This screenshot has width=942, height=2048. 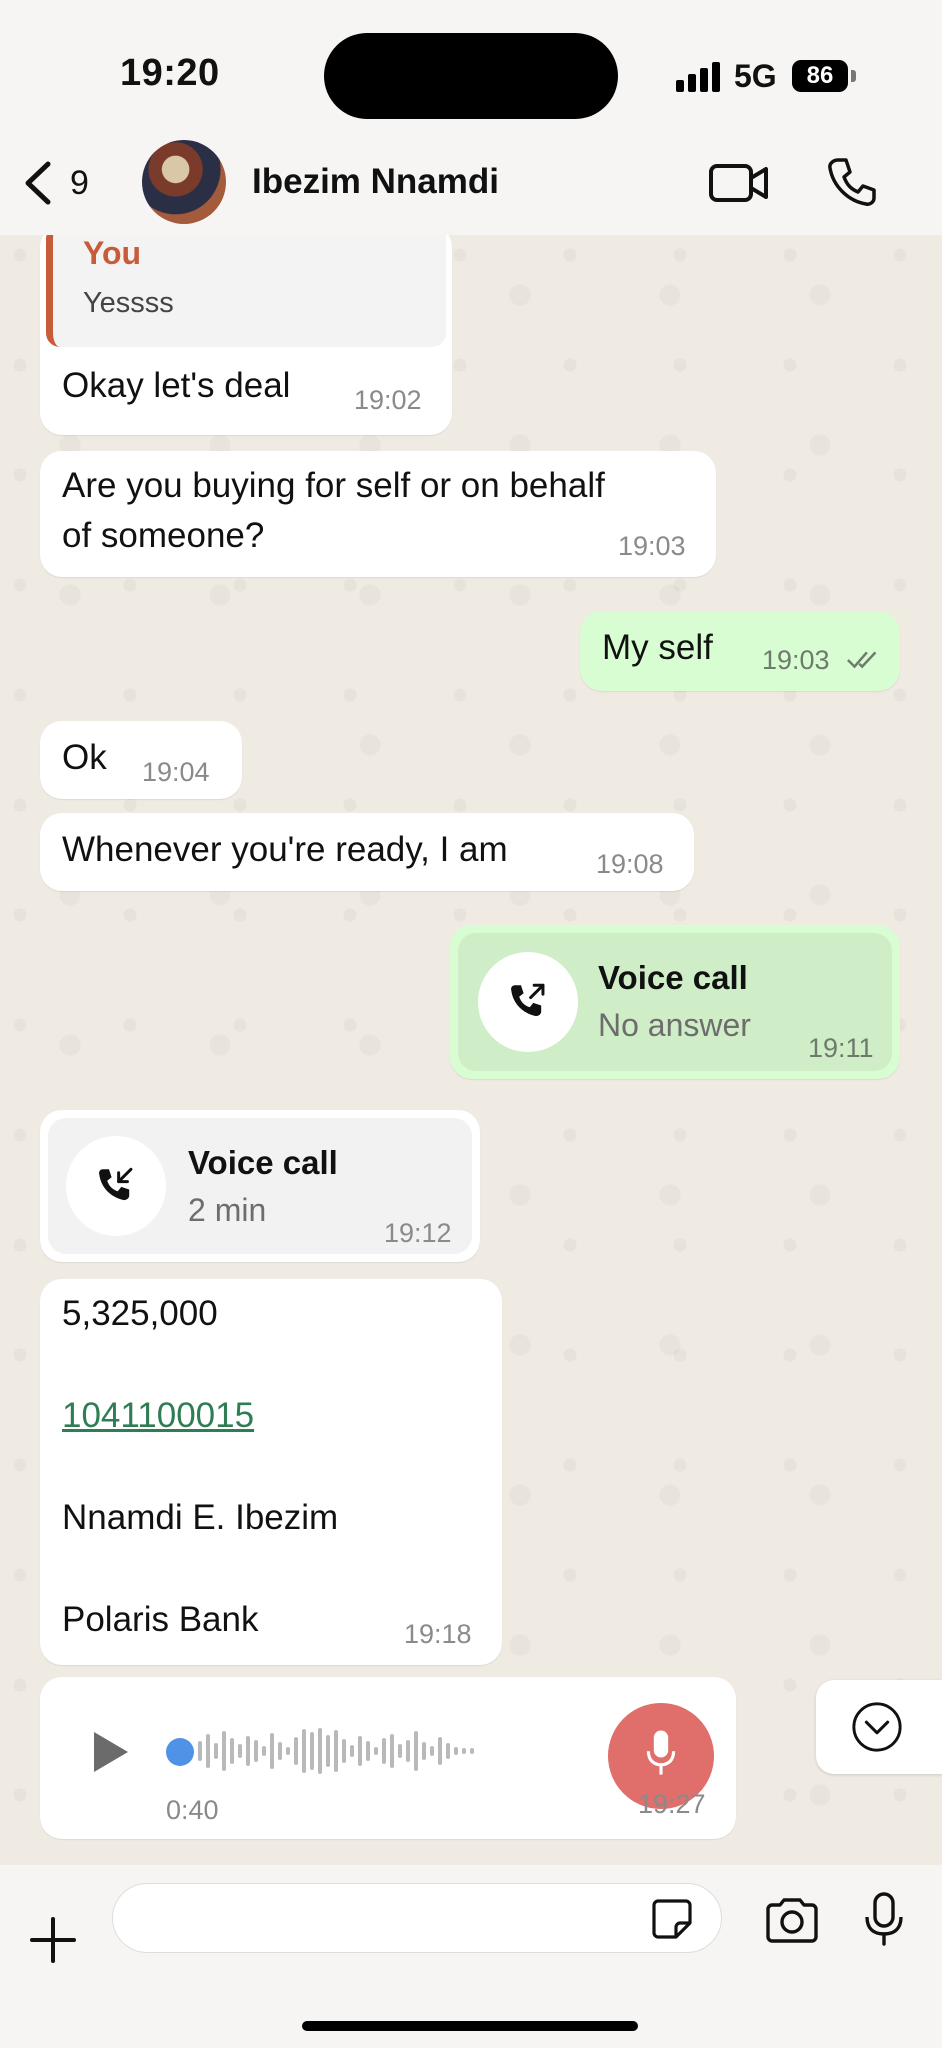 I want to click on status-bar: 19:20 5G 86, so click(x=471, y=75).